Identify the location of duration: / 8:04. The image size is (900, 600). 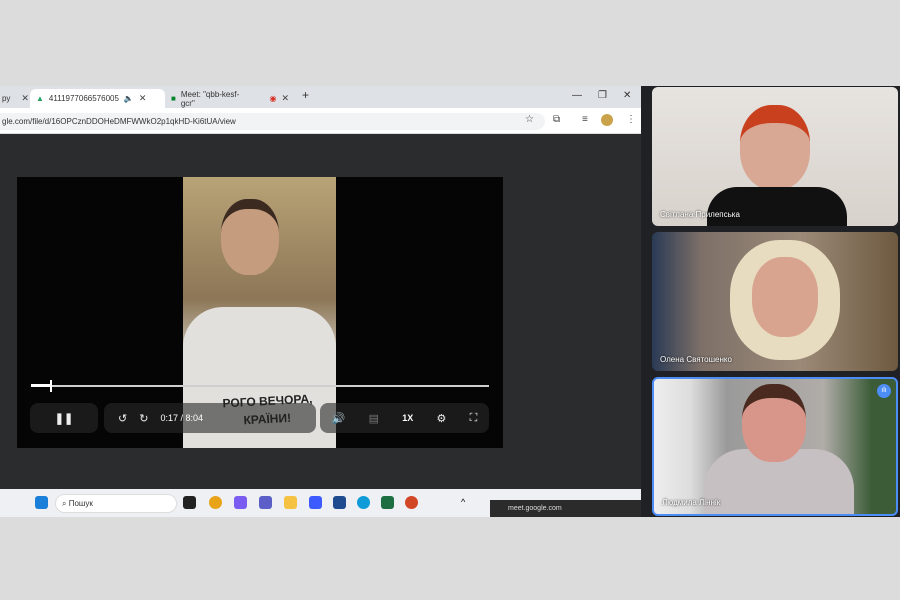
(192, 418).